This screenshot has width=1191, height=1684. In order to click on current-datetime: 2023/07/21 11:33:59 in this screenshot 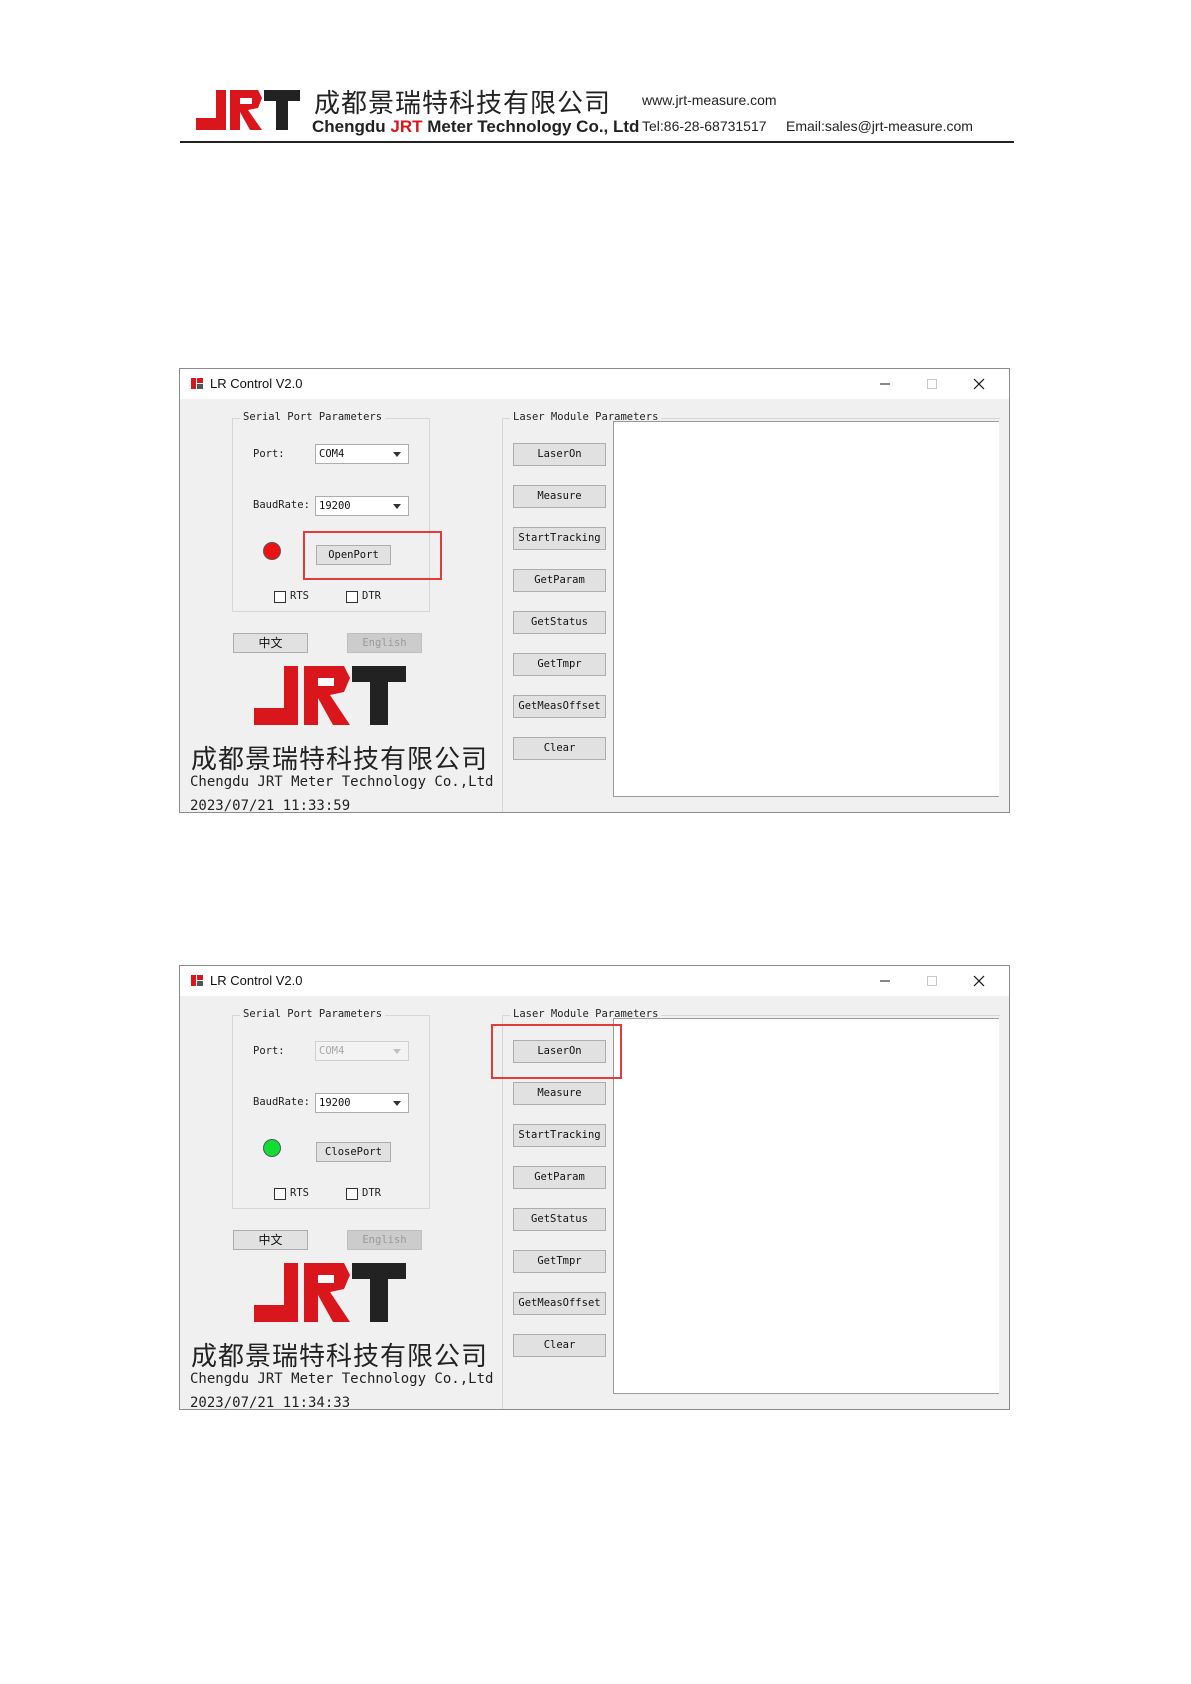, I will do `click(270, 805)`.